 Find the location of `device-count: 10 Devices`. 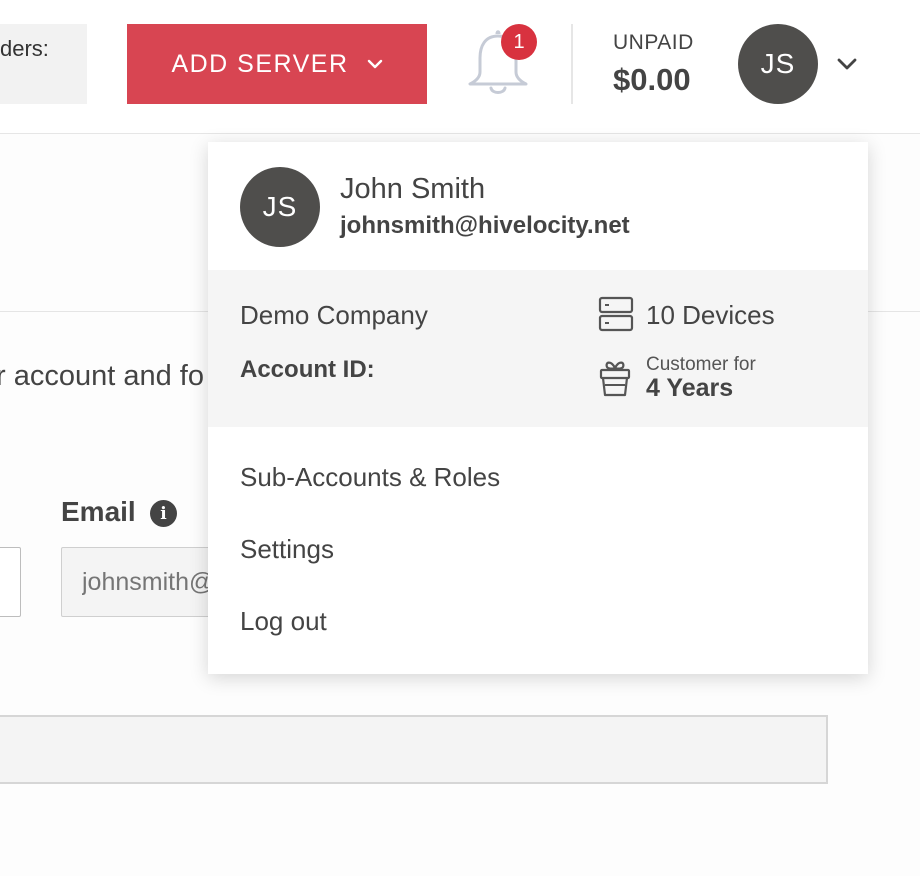

device-count: 10 Devices is located at coordinates (710, 315).